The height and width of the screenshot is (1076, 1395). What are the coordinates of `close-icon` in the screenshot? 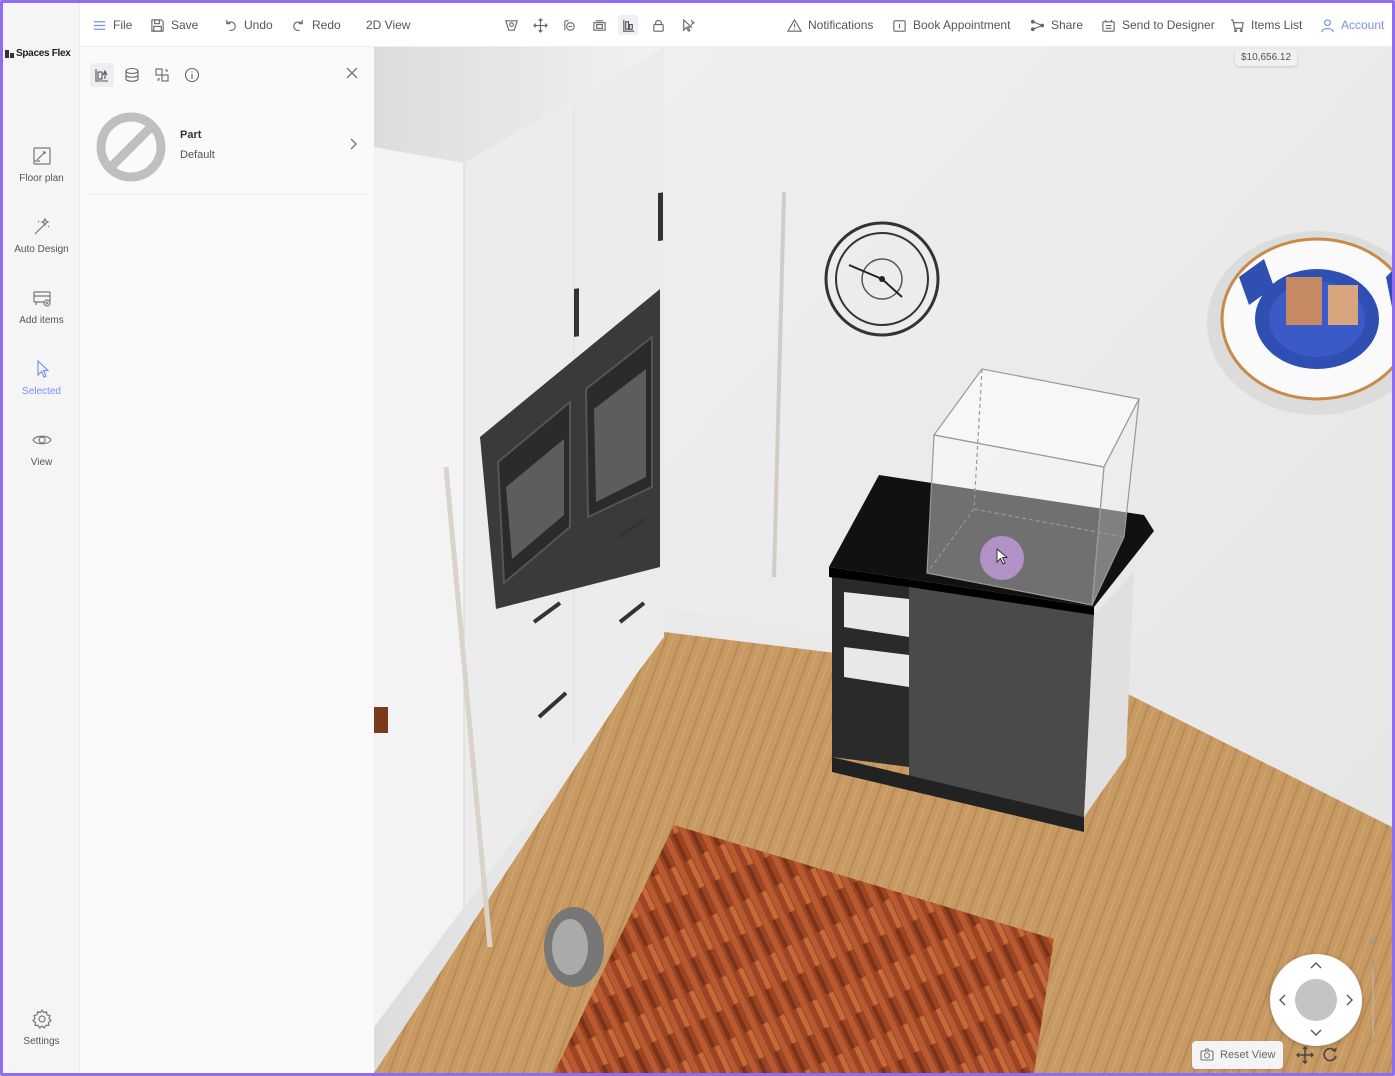 It's located at (352, 73).